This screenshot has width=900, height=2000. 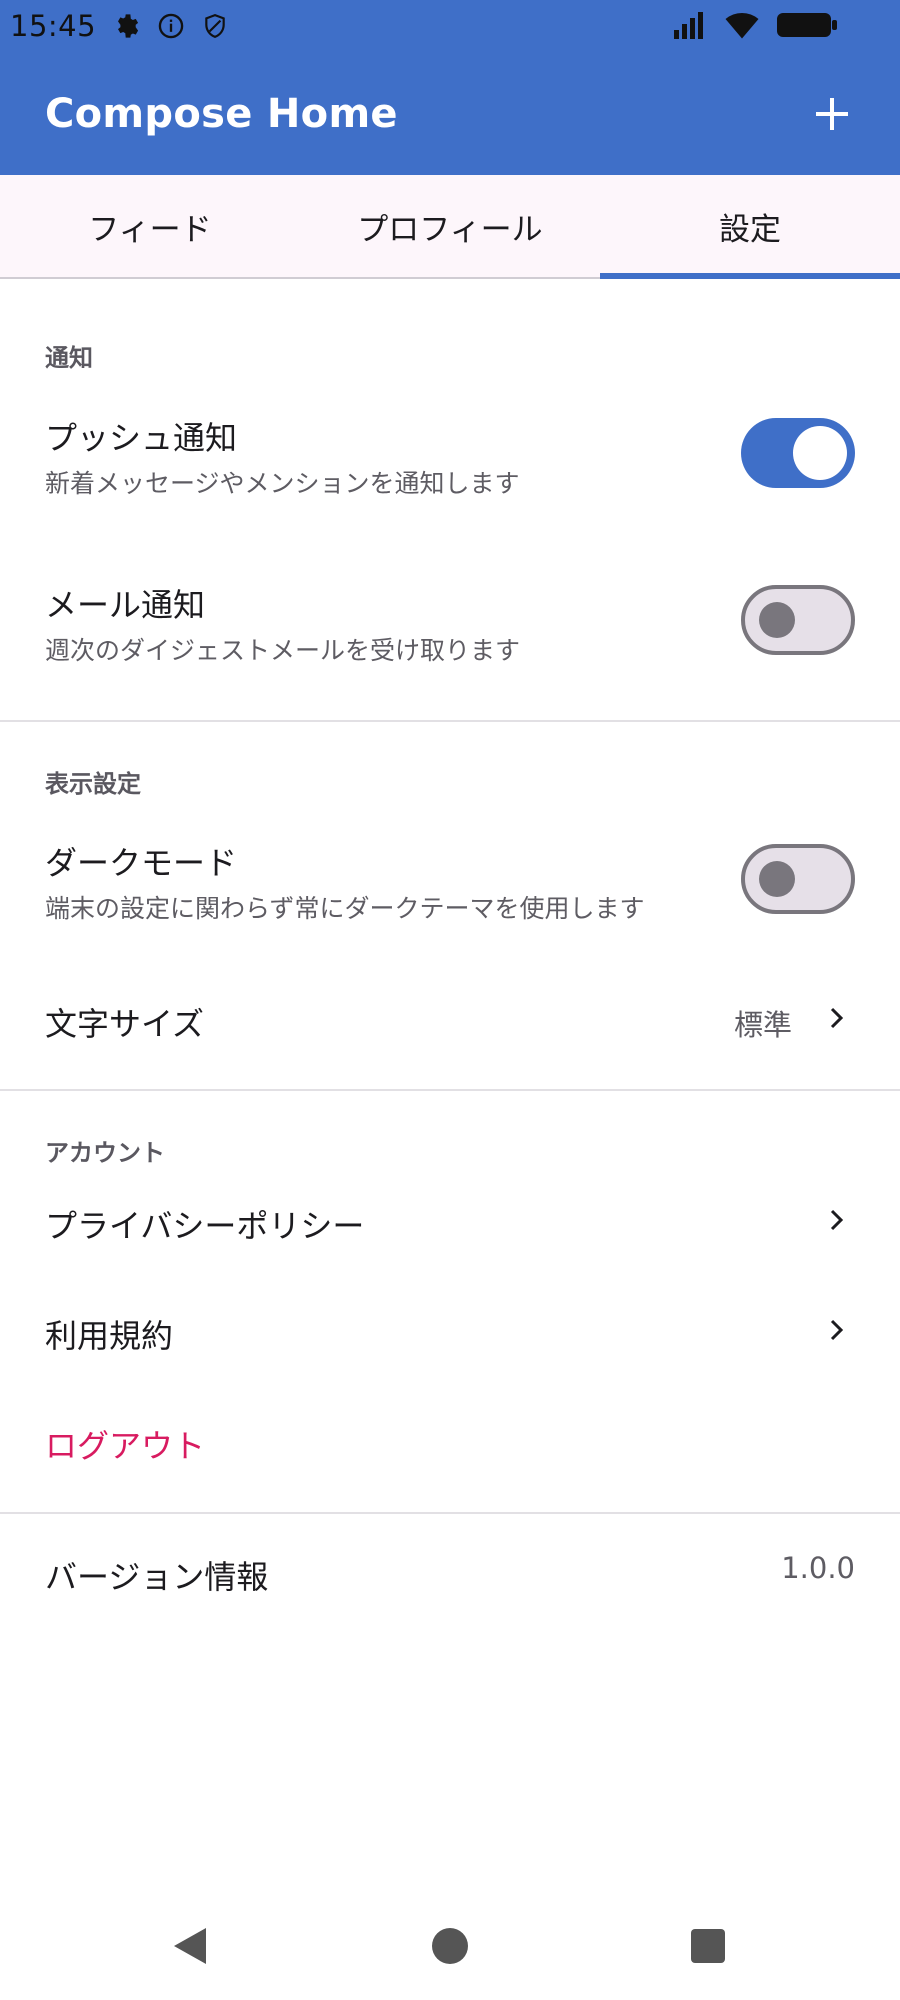 I want to click on status-icons-right, so click(x=755, y=27).